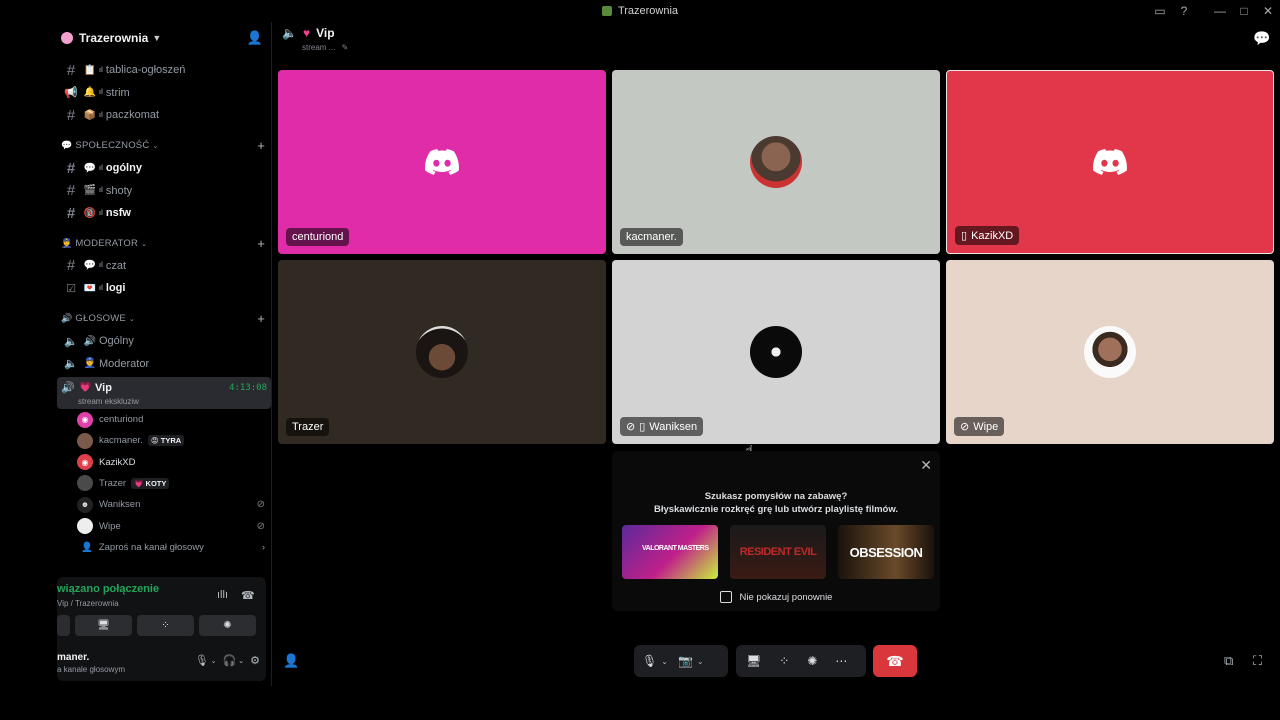  What do you see at coordinates (164, 440) in the screenshot?
I see `voice-member: kacmaner. 😡 TYRA` at bounding box center [164, 440].